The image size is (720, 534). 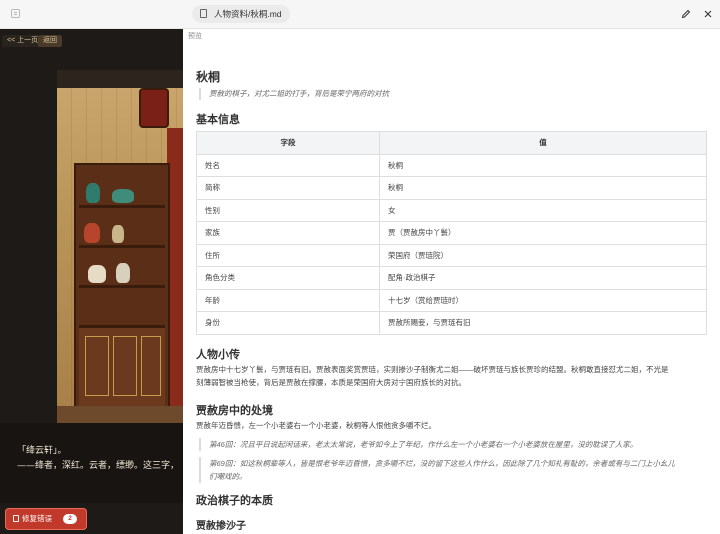 I want to click on table-cell: 配角·政治棋子, so click(x=543, y=278).